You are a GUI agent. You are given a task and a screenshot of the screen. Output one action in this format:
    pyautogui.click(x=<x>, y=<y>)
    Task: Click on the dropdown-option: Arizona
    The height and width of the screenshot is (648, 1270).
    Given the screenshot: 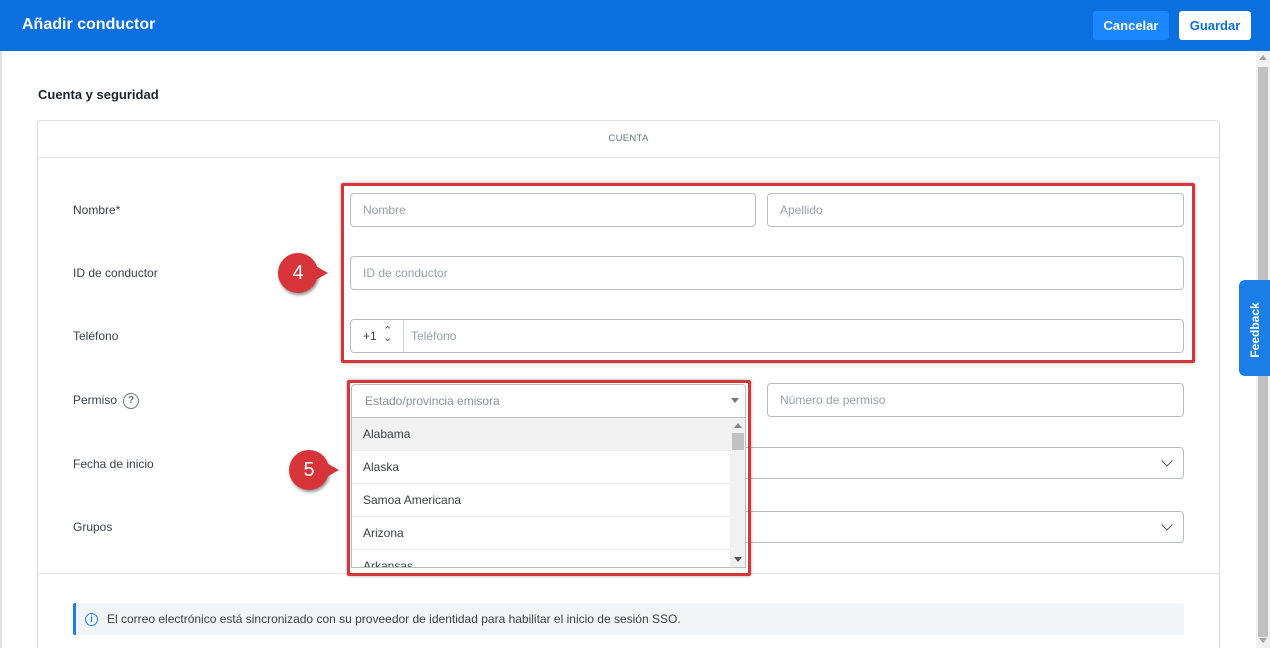 What is the action you would take?
    pyautogui.click(x=541, y=533)
    